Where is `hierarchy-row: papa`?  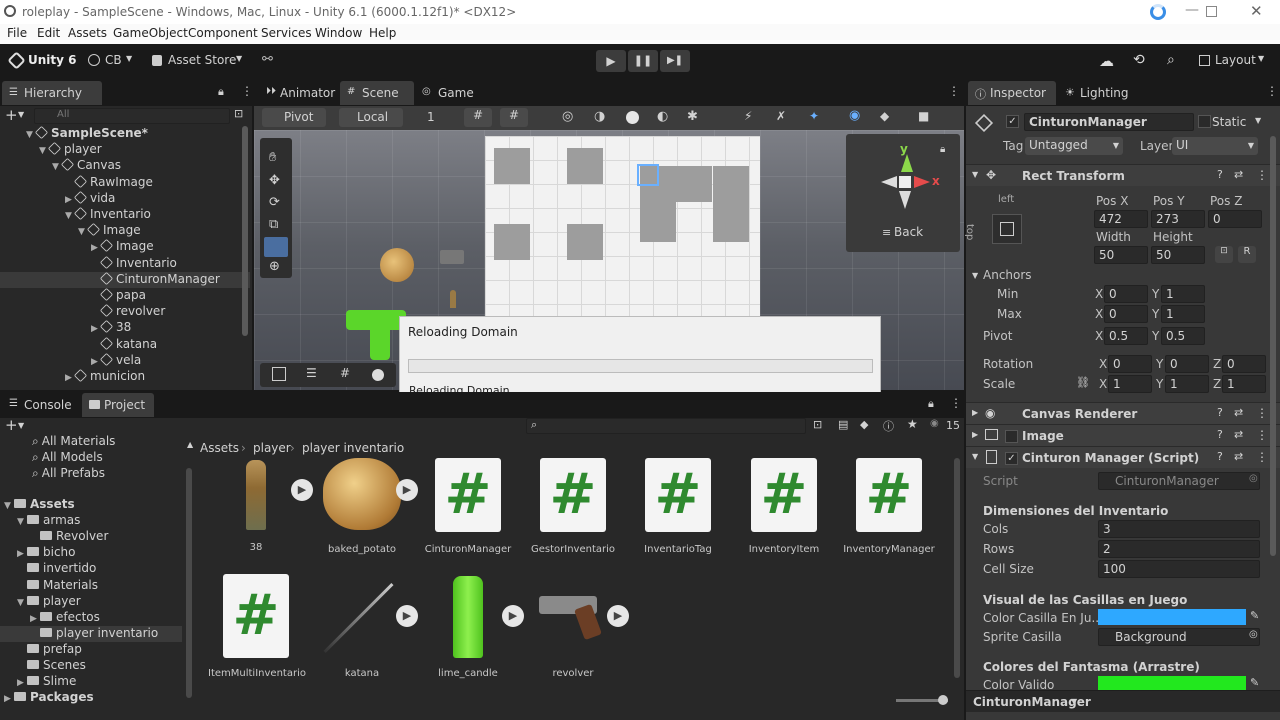 hierarchy-row: papa is located at coordinates (125, 295).